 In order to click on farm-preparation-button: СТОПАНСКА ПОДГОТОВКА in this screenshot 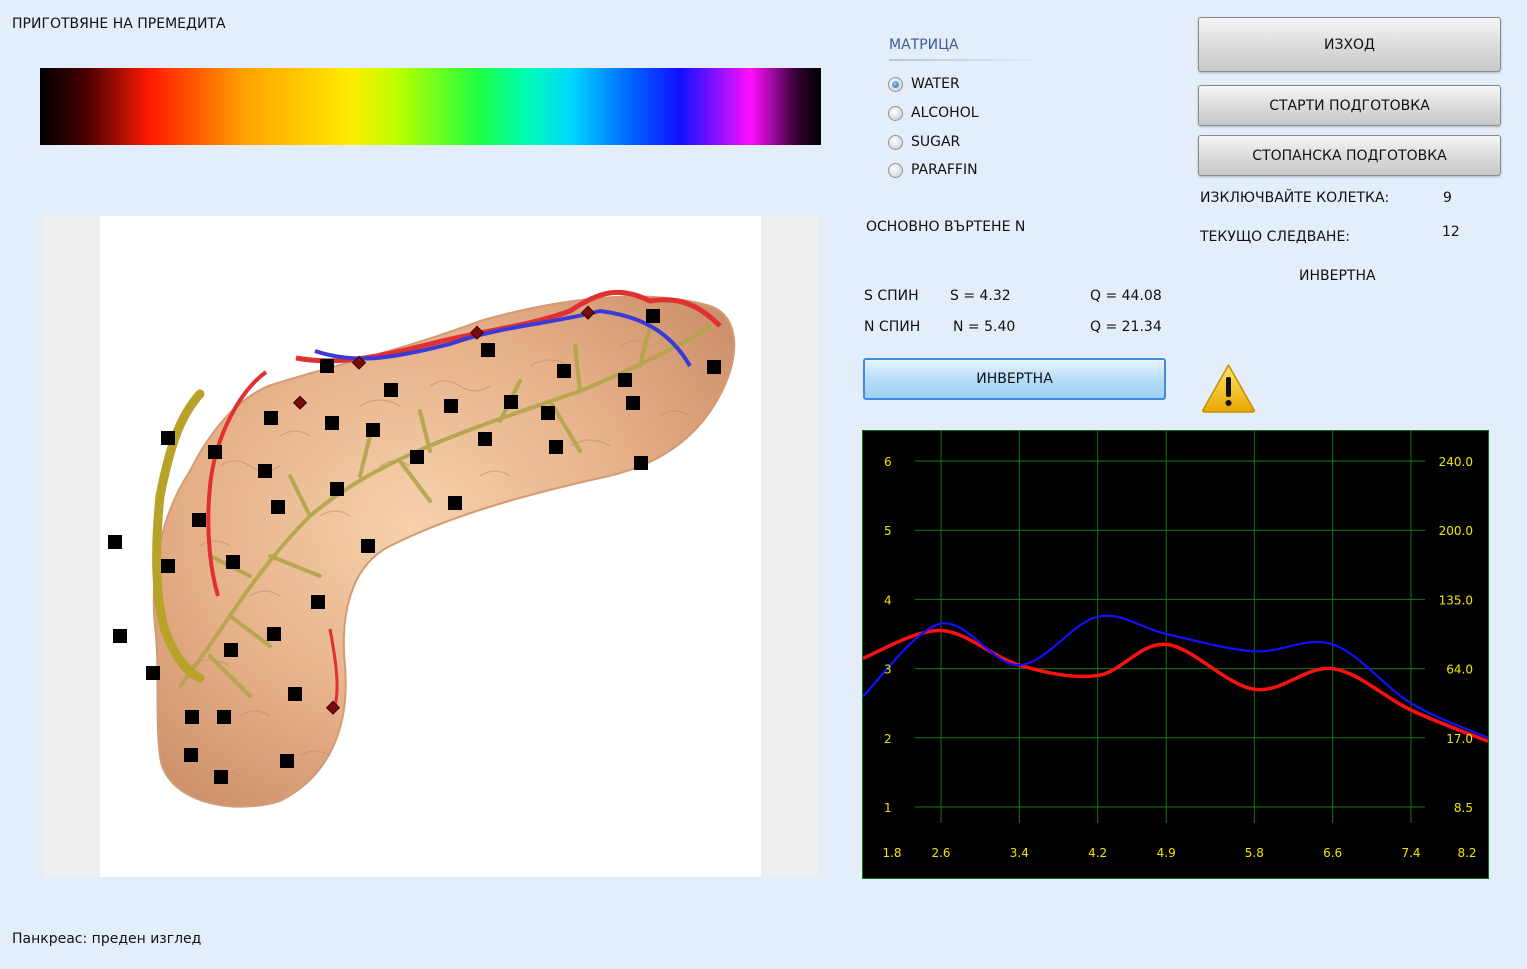, I will do `click(1349, 155)`.